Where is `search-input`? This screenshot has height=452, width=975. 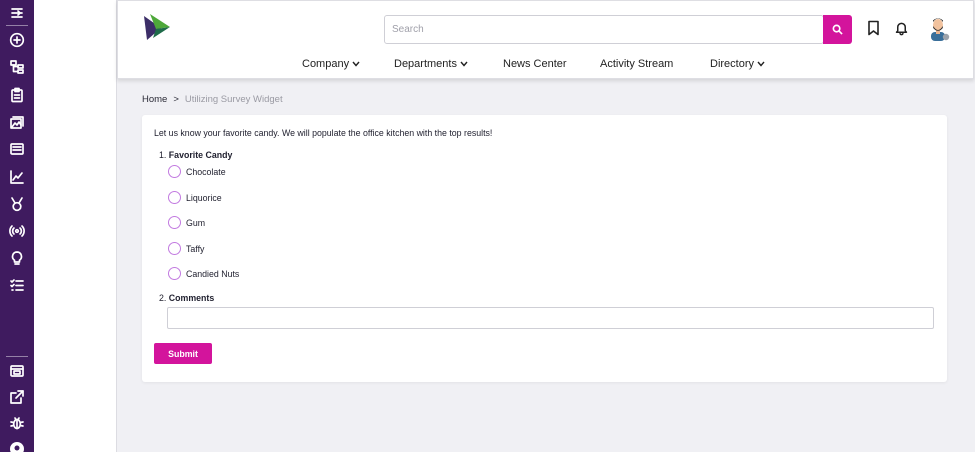
search-input is located at coordinates (604, 29).